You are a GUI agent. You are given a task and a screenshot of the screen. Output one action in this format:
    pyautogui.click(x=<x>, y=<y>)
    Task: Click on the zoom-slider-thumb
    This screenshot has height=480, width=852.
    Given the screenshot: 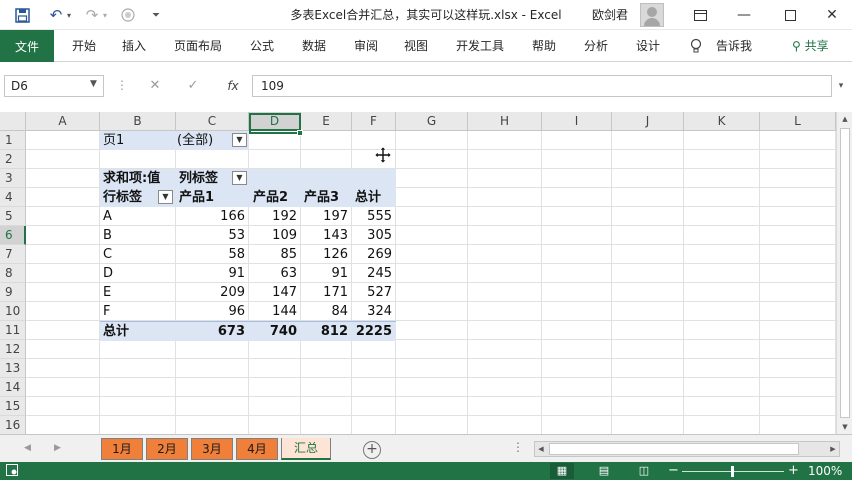 What is the action you would take?
    pyautogui.click(x=732, y=471)
    